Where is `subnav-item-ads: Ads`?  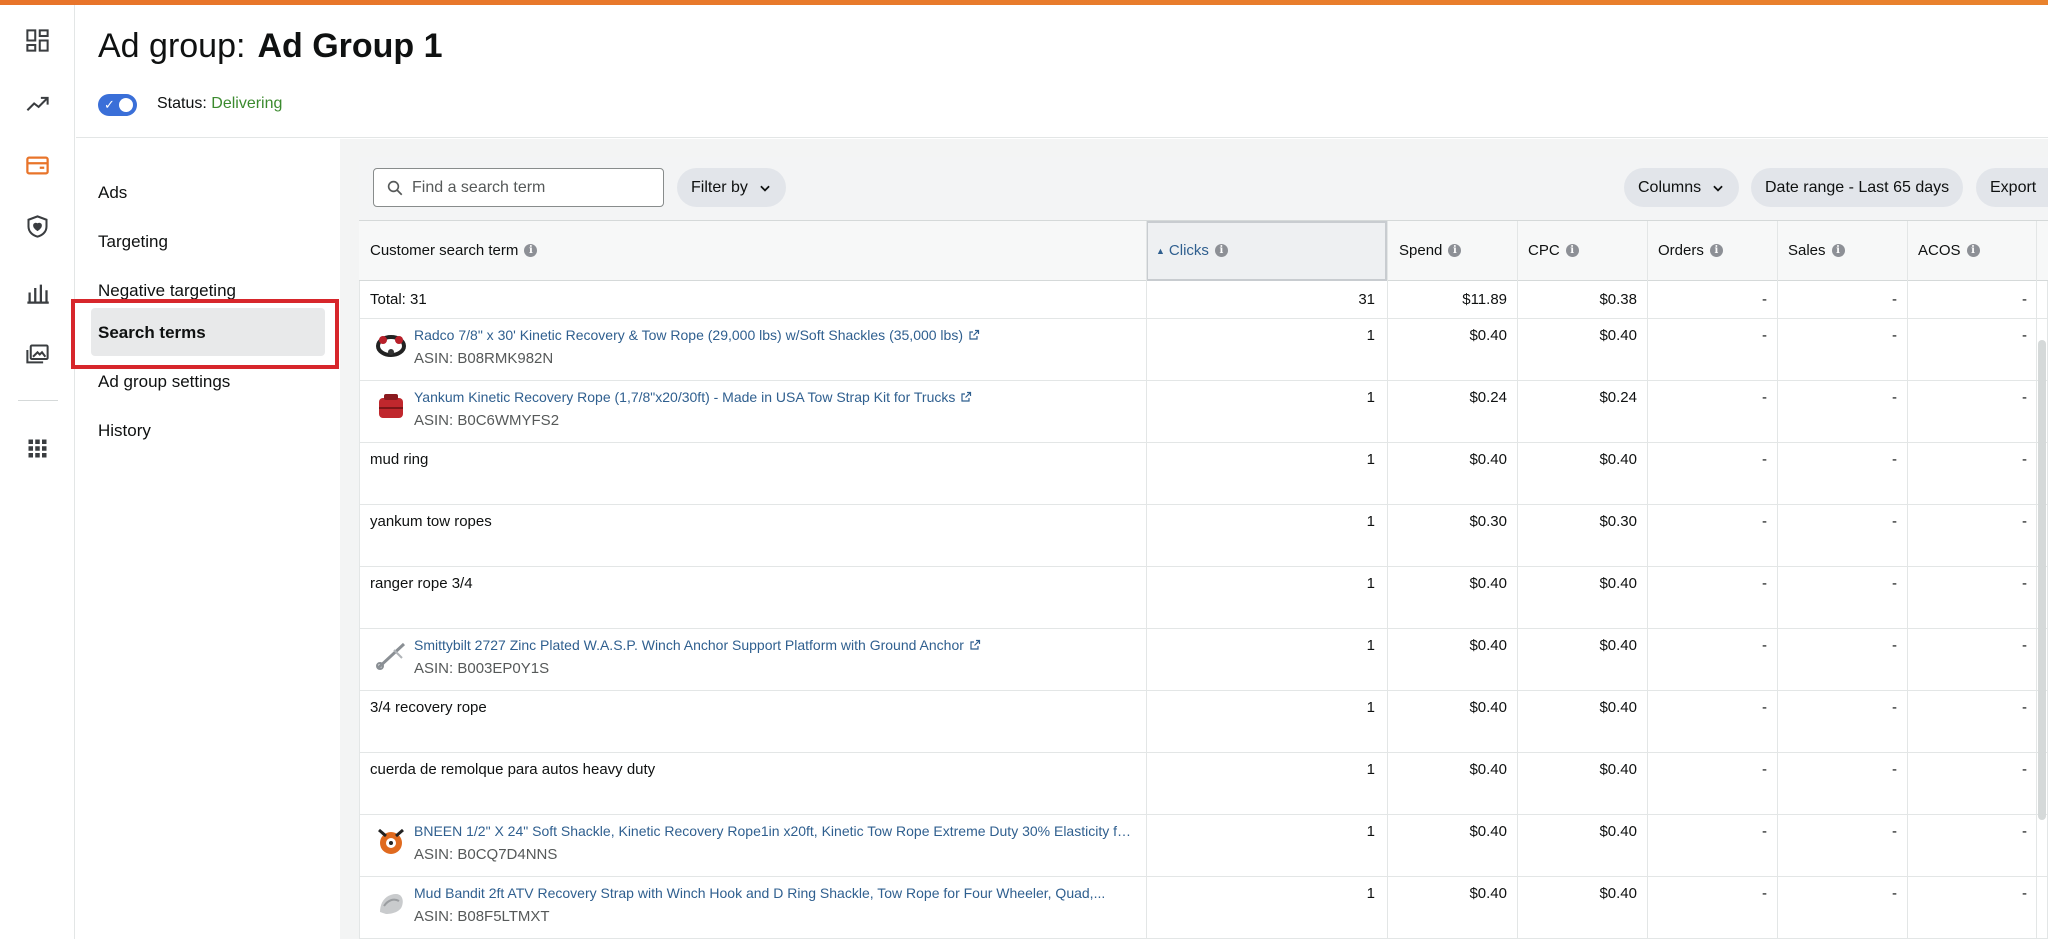
subnav-item-ads: Ads is located at coordinates (112, 193).